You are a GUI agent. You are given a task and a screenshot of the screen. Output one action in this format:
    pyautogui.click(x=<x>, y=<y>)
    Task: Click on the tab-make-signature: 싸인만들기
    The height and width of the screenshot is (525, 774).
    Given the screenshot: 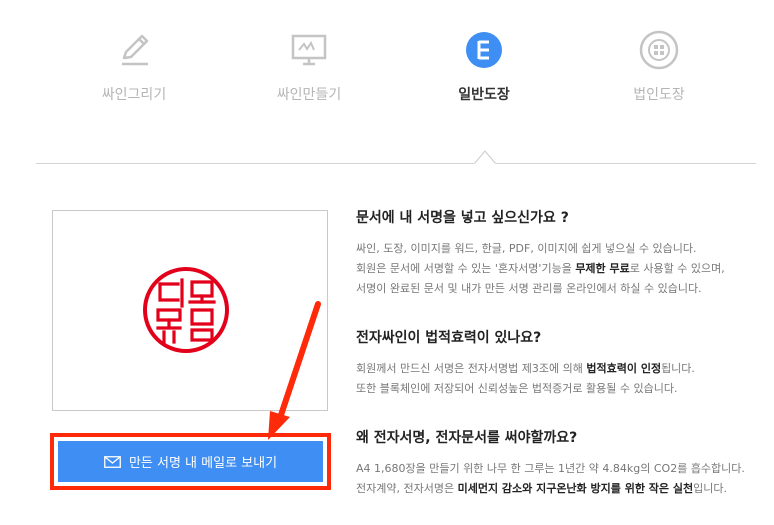 What is the action you would take?
    pyautogui.click(x=309, y=66)
    